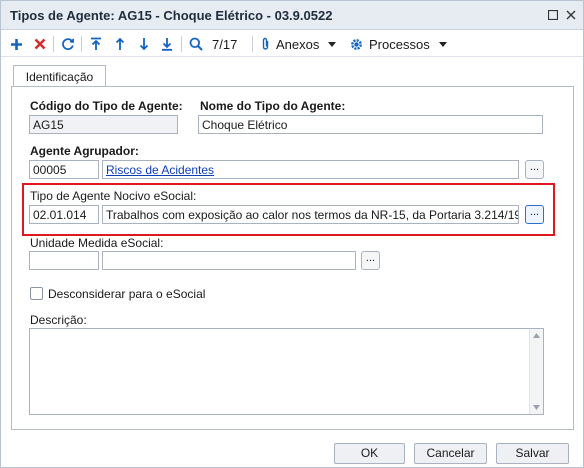 The height and width of the screenshot is (468, 584). I want to click on esocial-label: Tipo de Agente Nocivo eSocial:, so click(113, 196).